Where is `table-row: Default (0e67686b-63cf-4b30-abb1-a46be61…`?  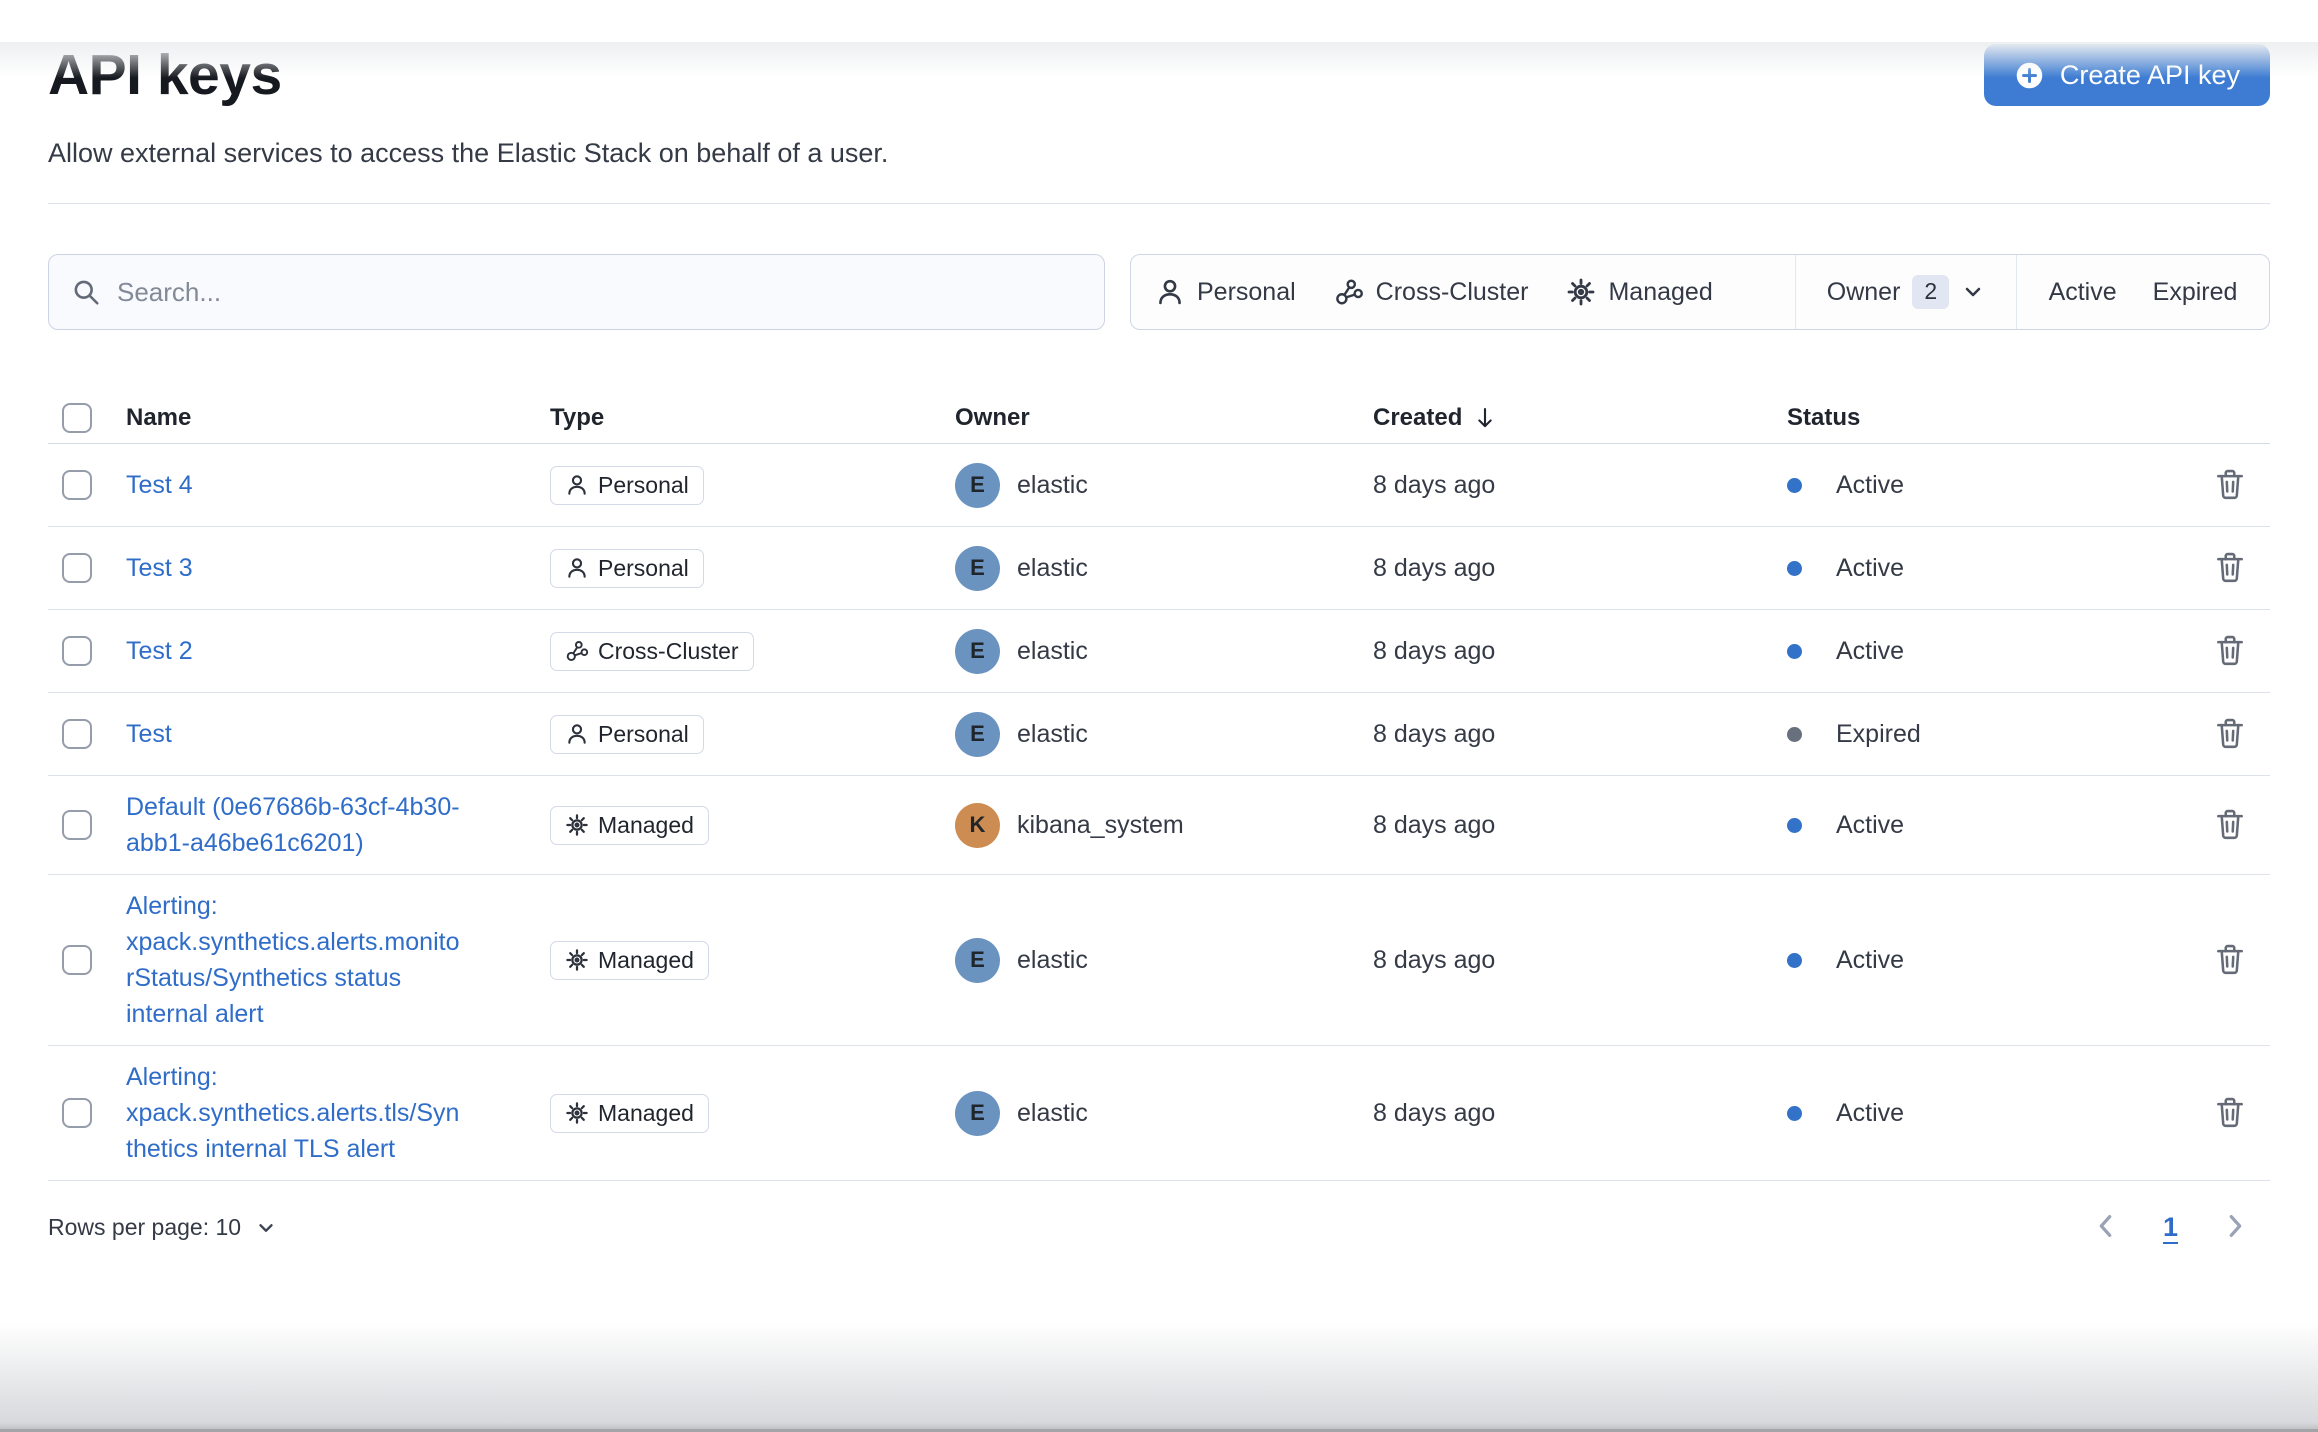
table-row: Default (0e67686b-63cf-4b30-abb1-a46be61… is located at coordinates (1159, 825).